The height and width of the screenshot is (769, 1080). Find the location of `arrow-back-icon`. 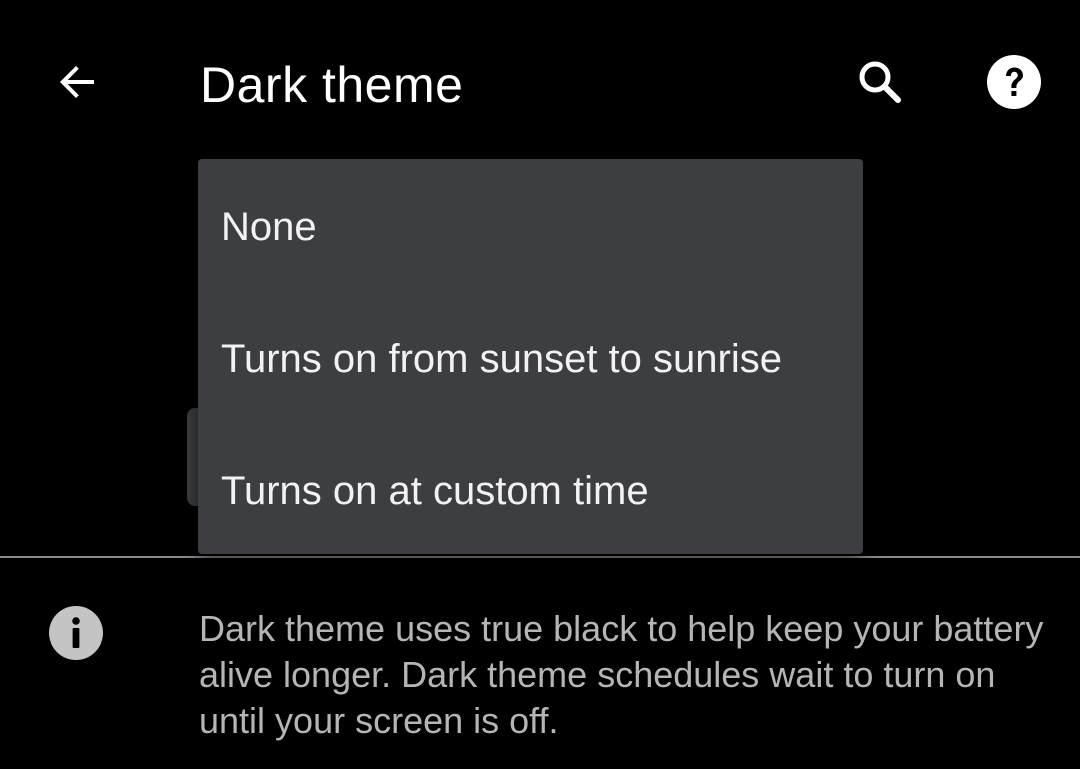

arrow-back-icon is located at coordinates (77, 82).